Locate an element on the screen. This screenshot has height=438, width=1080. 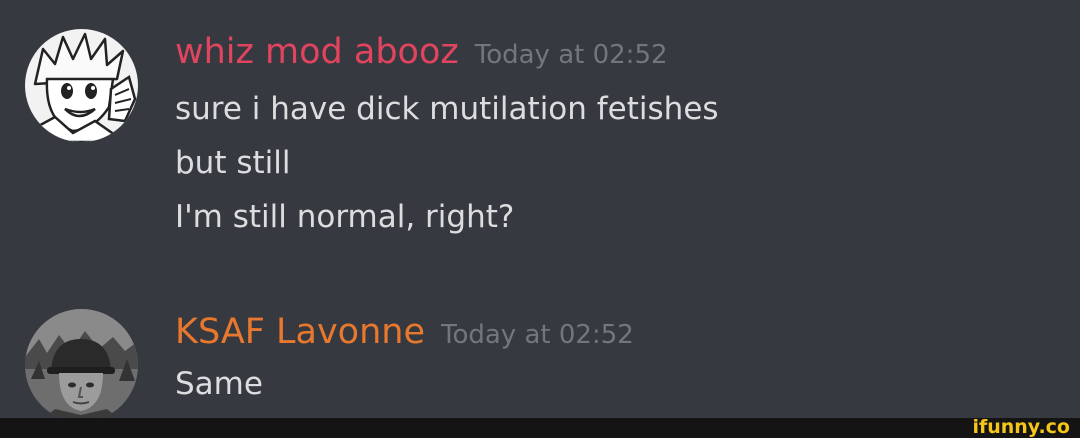
watermark-bar: ifunny.co is located at coordinates (540, 427).